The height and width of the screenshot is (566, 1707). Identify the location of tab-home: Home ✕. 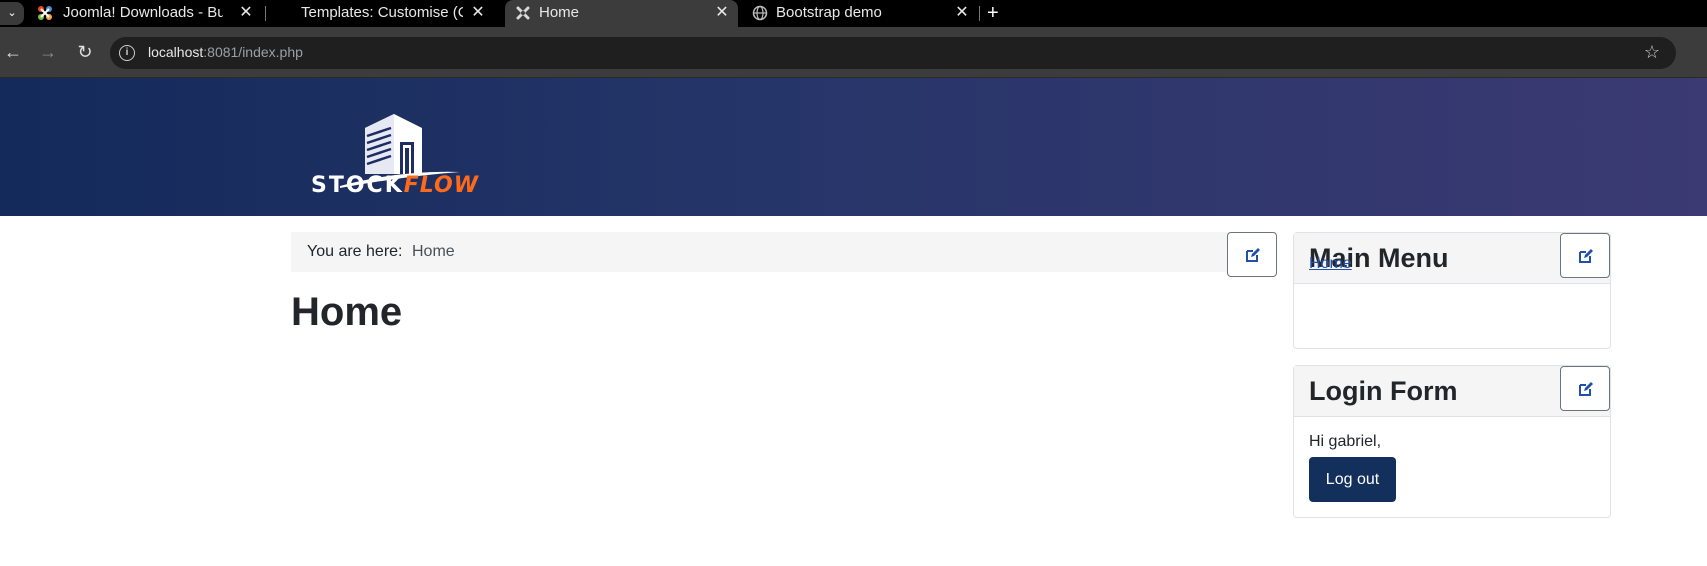
(621, 13).